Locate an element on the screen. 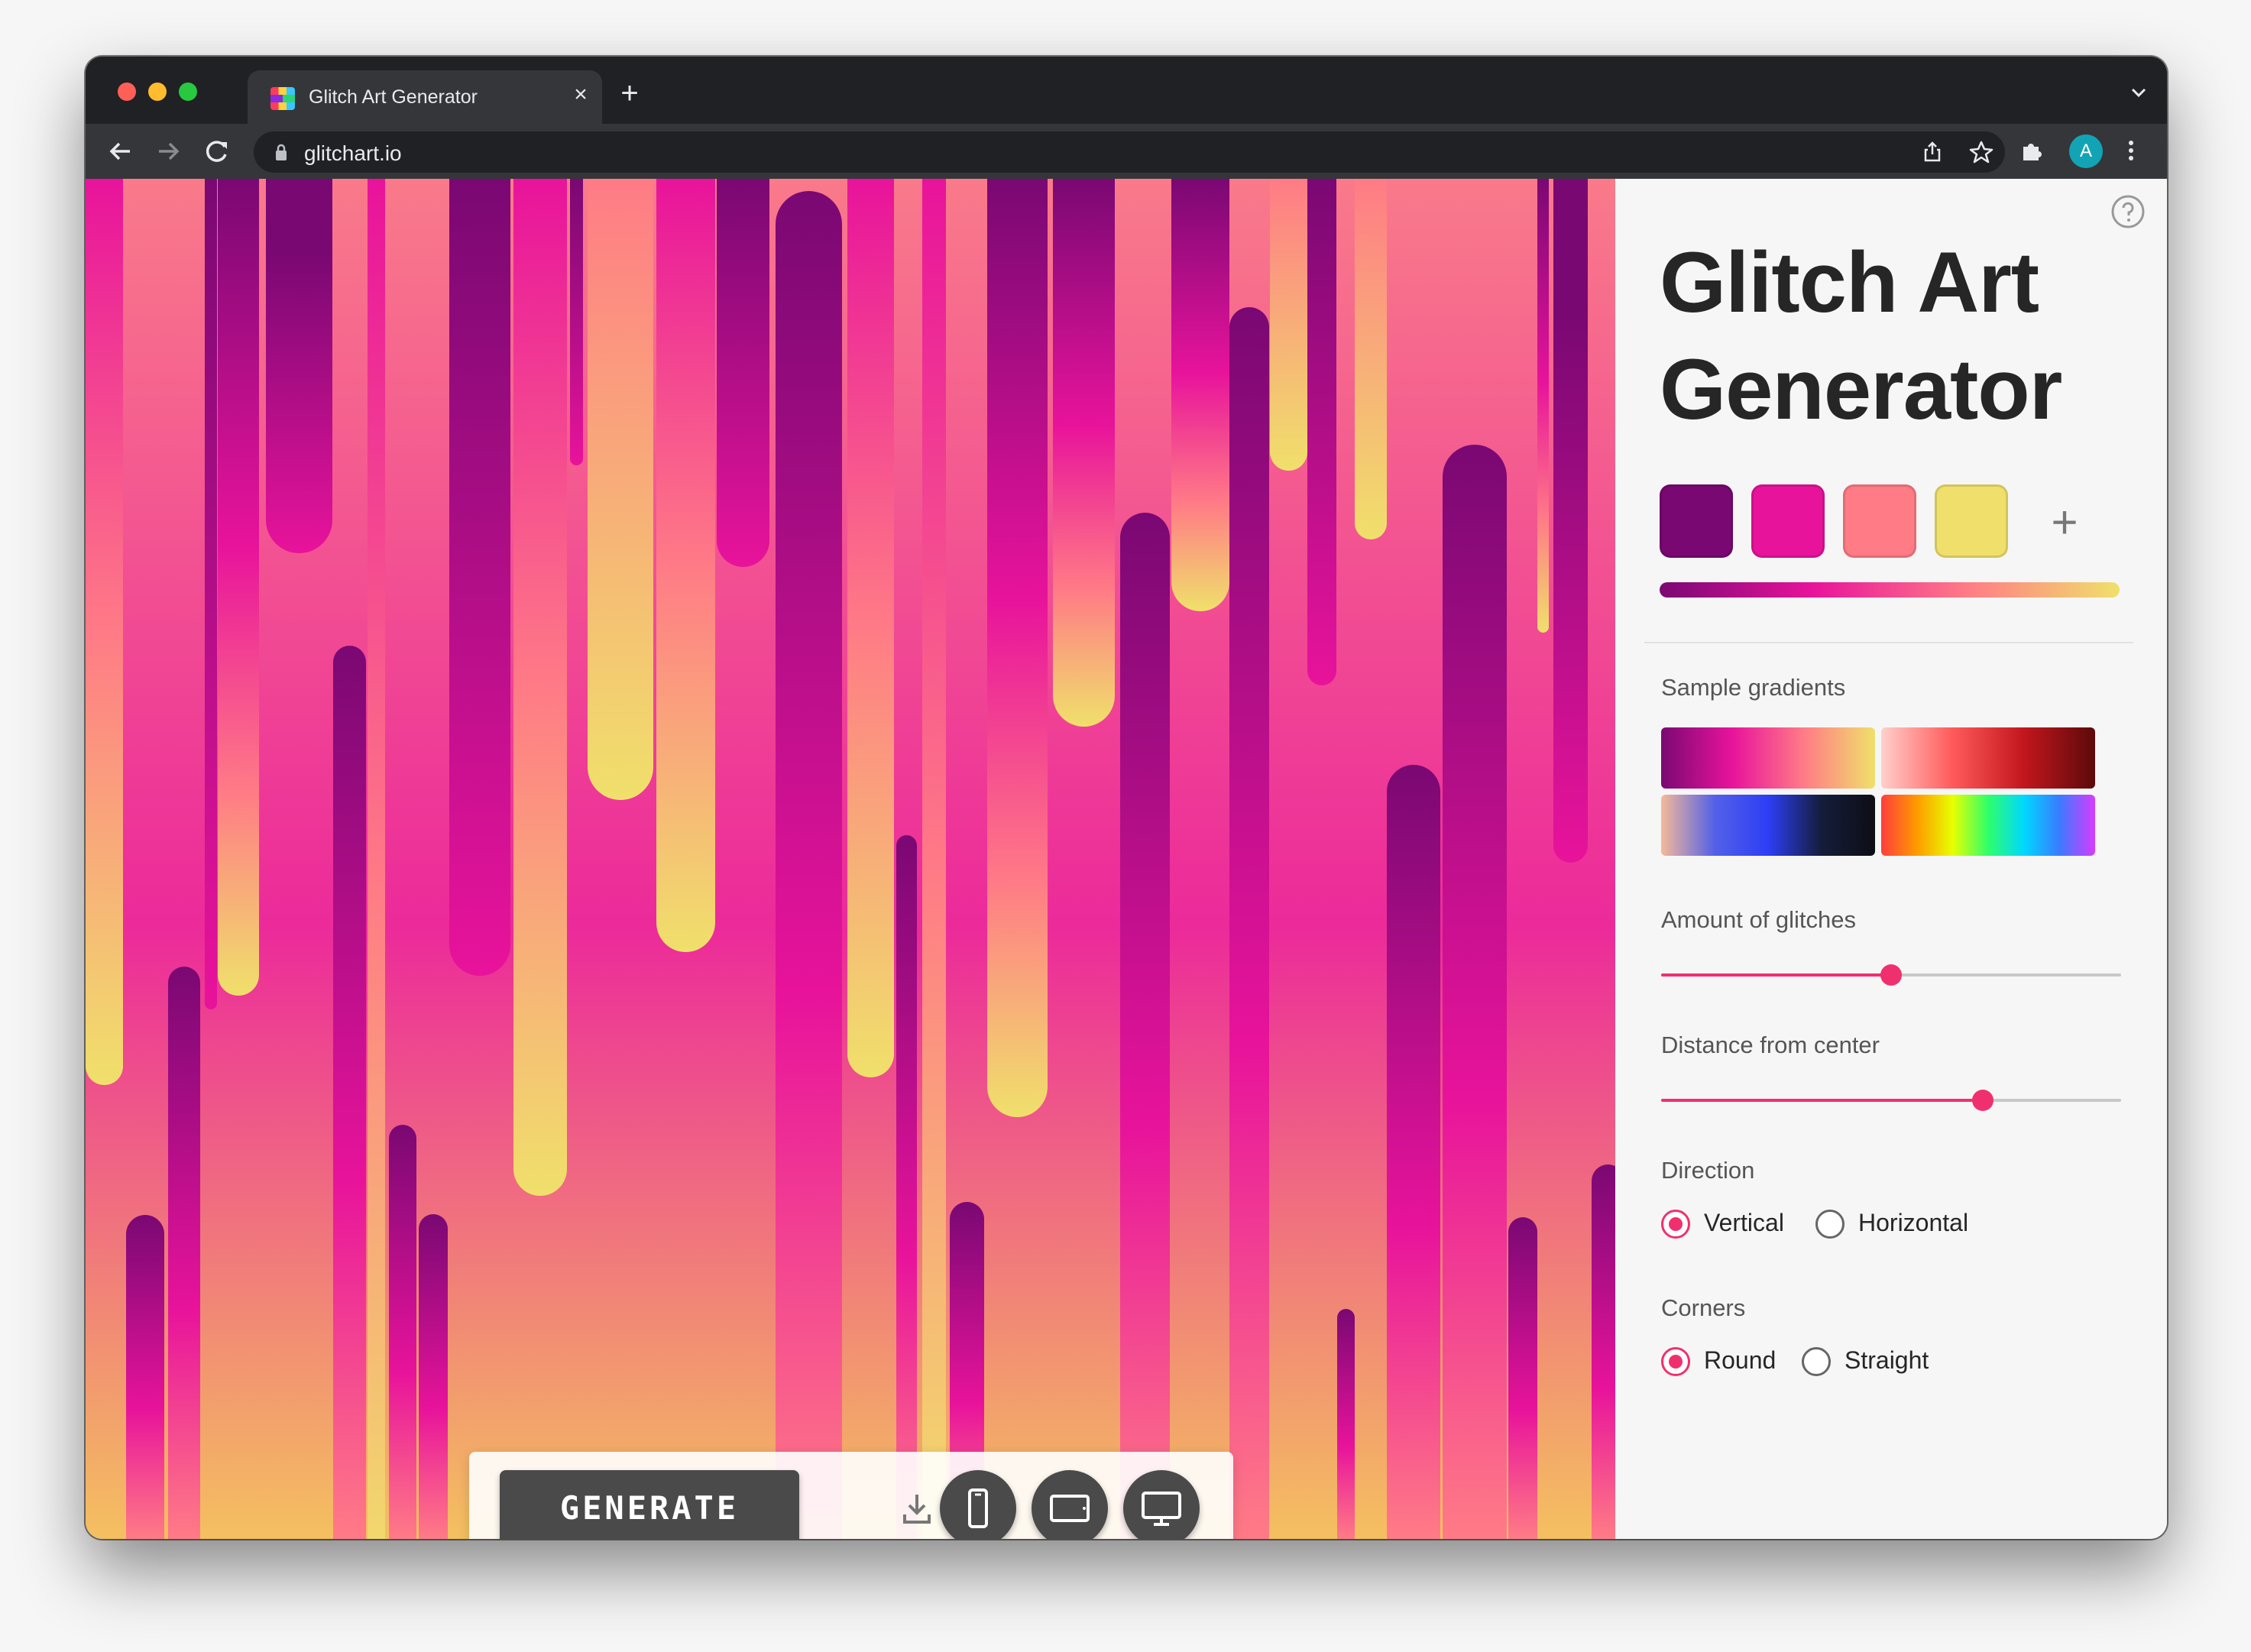  profile-avatar: A is located at coordinates (2086, 151).